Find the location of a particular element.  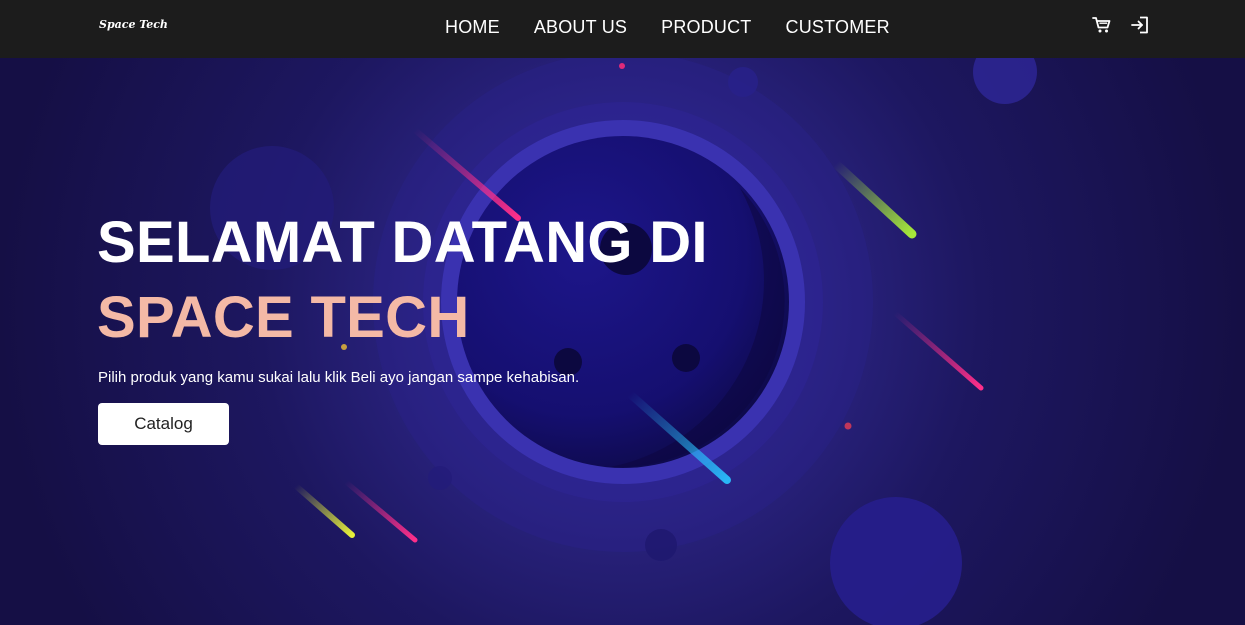

catalog-button: Catalog is located at coordinates (163, 424).